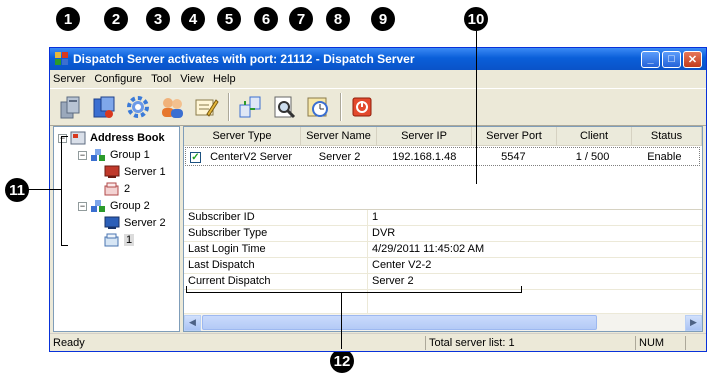  I want to click on power-button, so click(362, 107).